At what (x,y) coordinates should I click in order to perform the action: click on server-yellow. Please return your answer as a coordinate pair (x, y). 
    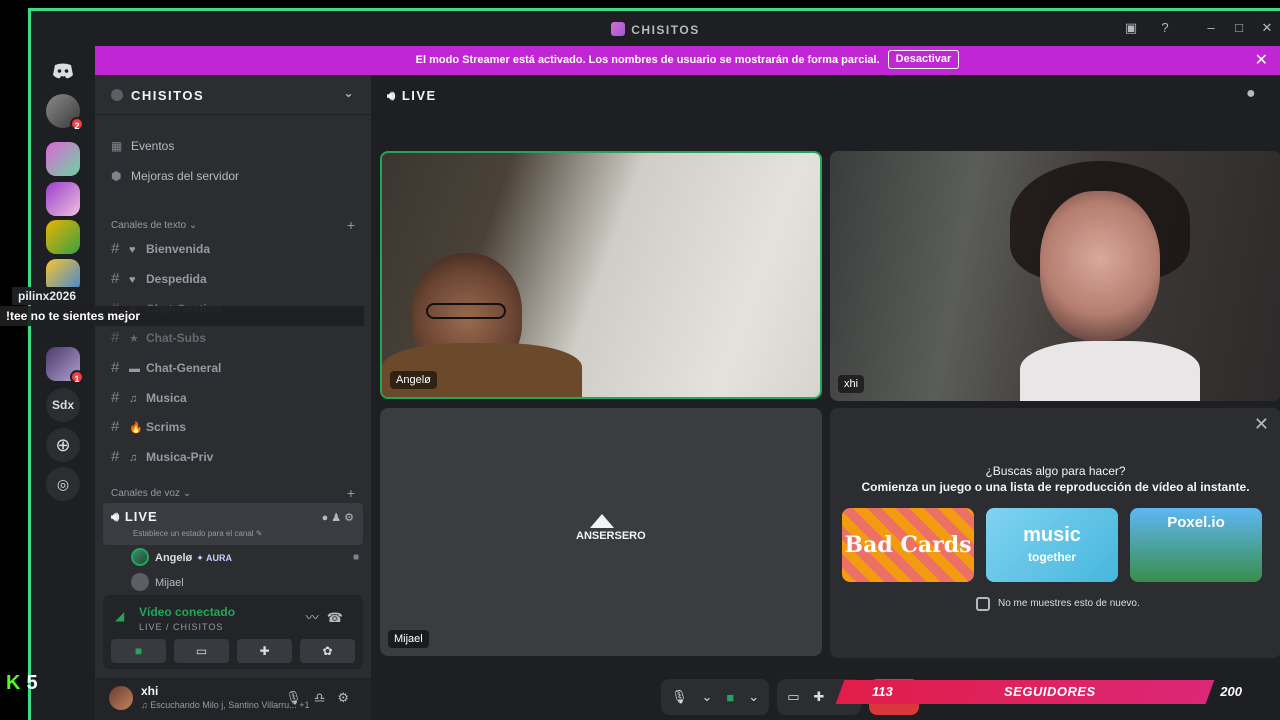
    Looking at the image, I should click on (63, 237).